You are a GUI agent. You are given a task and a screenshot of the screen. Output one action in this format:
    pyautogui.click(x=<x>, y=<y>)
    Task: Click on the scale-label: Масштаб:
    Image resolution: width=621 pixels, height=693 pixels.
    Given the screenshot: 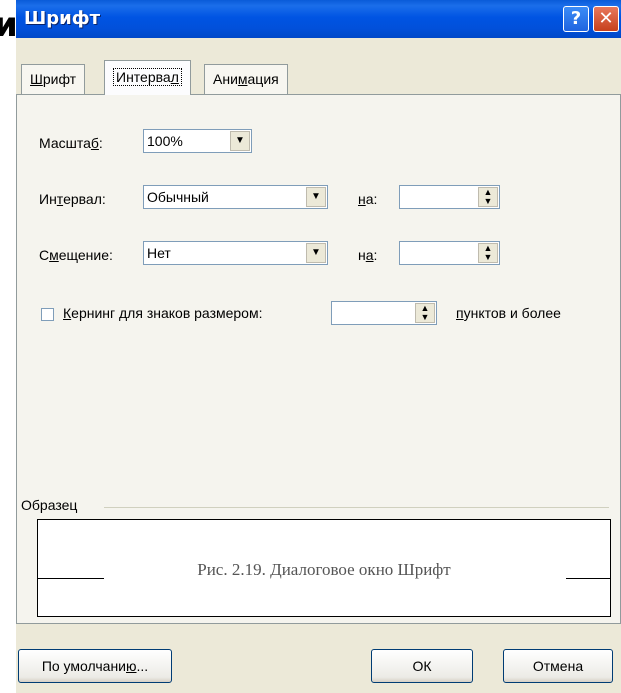 What is the action you would take?
    pyautogui.click(x=71, y=143)
    